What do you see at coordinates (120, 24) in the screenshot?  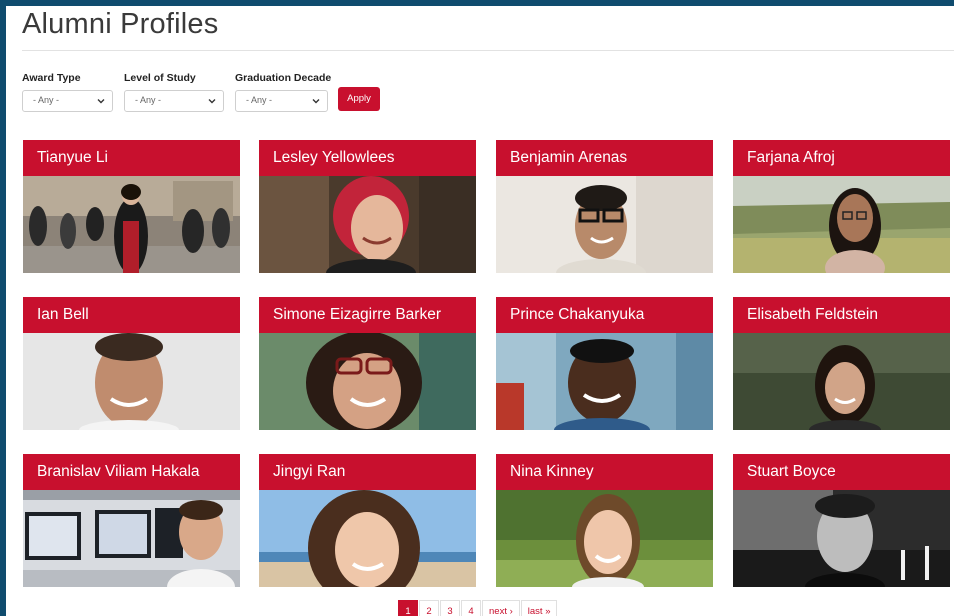 I see `page-title: Alumni Profiles` at bounding box center [120, 24].